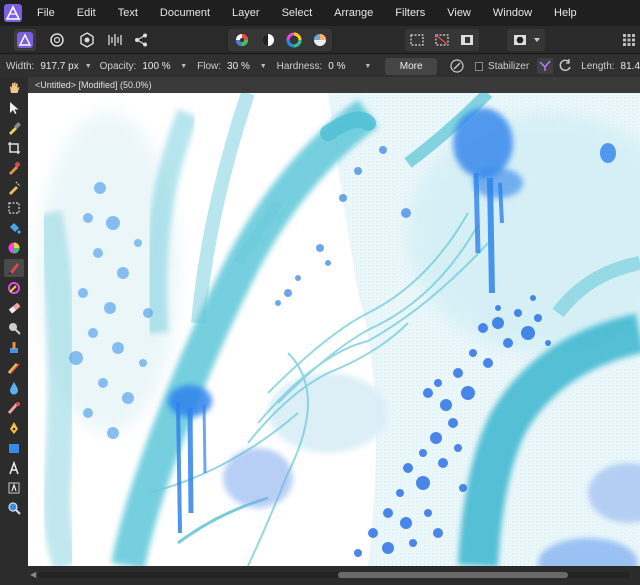 The width and height of the screenshot is (640, 585). I want to click on liquify-persona-icon, so click(57, 40).